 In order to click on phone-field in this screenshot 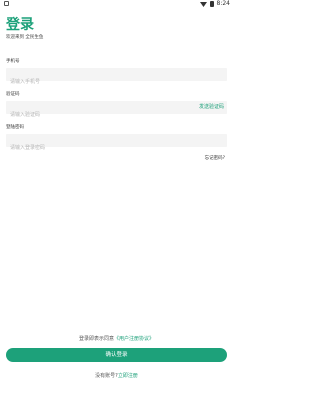, I will do `click(116, 78)`.